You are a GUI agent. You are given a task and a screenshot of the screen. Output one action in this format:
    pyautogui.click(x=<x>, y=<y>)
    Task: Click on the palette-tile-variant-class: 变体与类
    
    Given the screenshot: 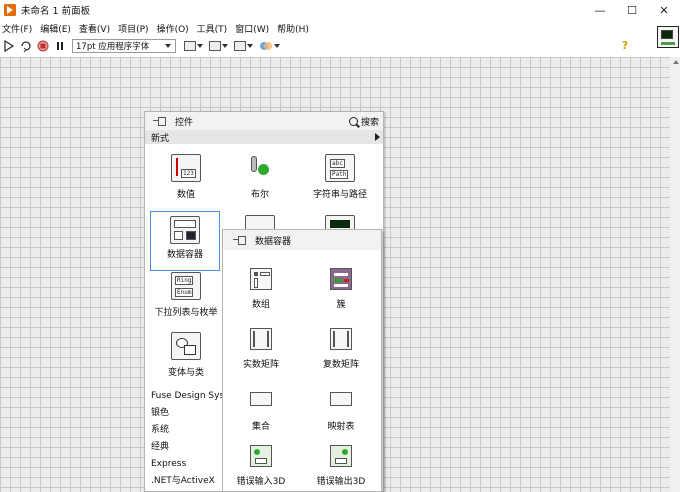 What is the action you would take?
    pyautogui.click(x=186, y=362)
    